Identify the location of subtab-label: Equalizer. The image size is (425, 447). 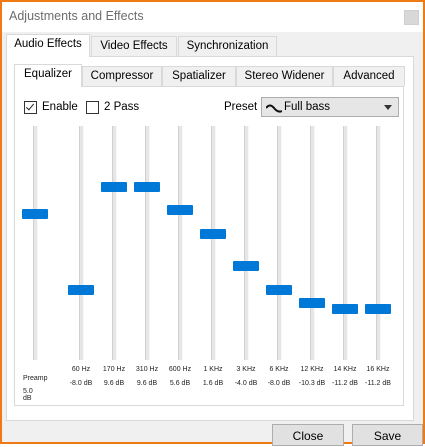
(48, 74).